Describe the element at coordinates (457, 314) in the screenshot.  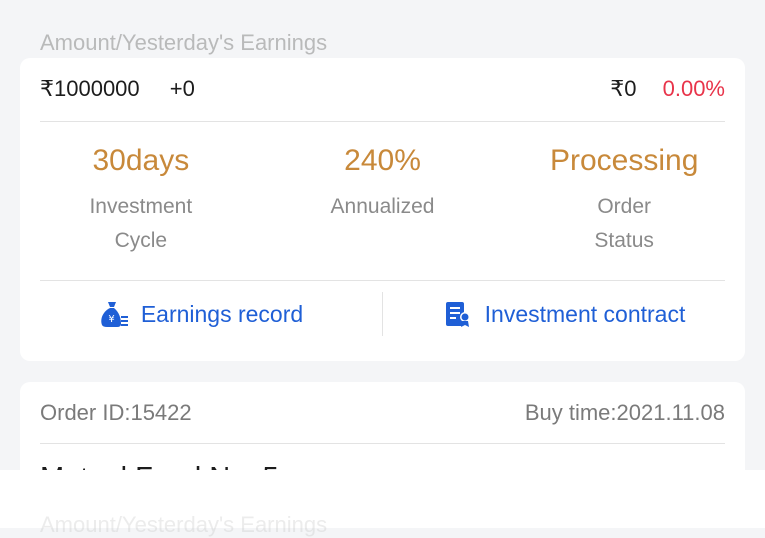
I see `contract-document-icon` at that location.